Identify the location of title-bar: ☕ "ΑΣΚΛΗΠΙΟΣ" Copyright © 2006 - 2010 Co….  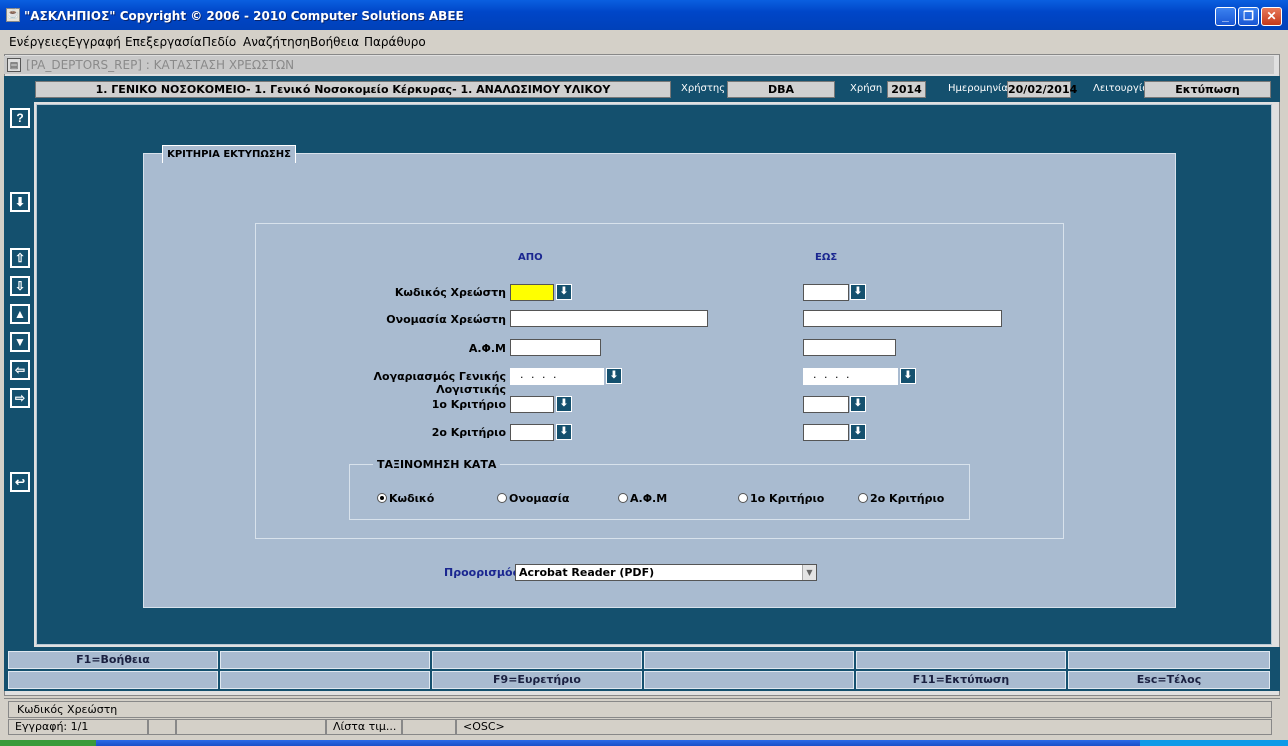
(644, 15).